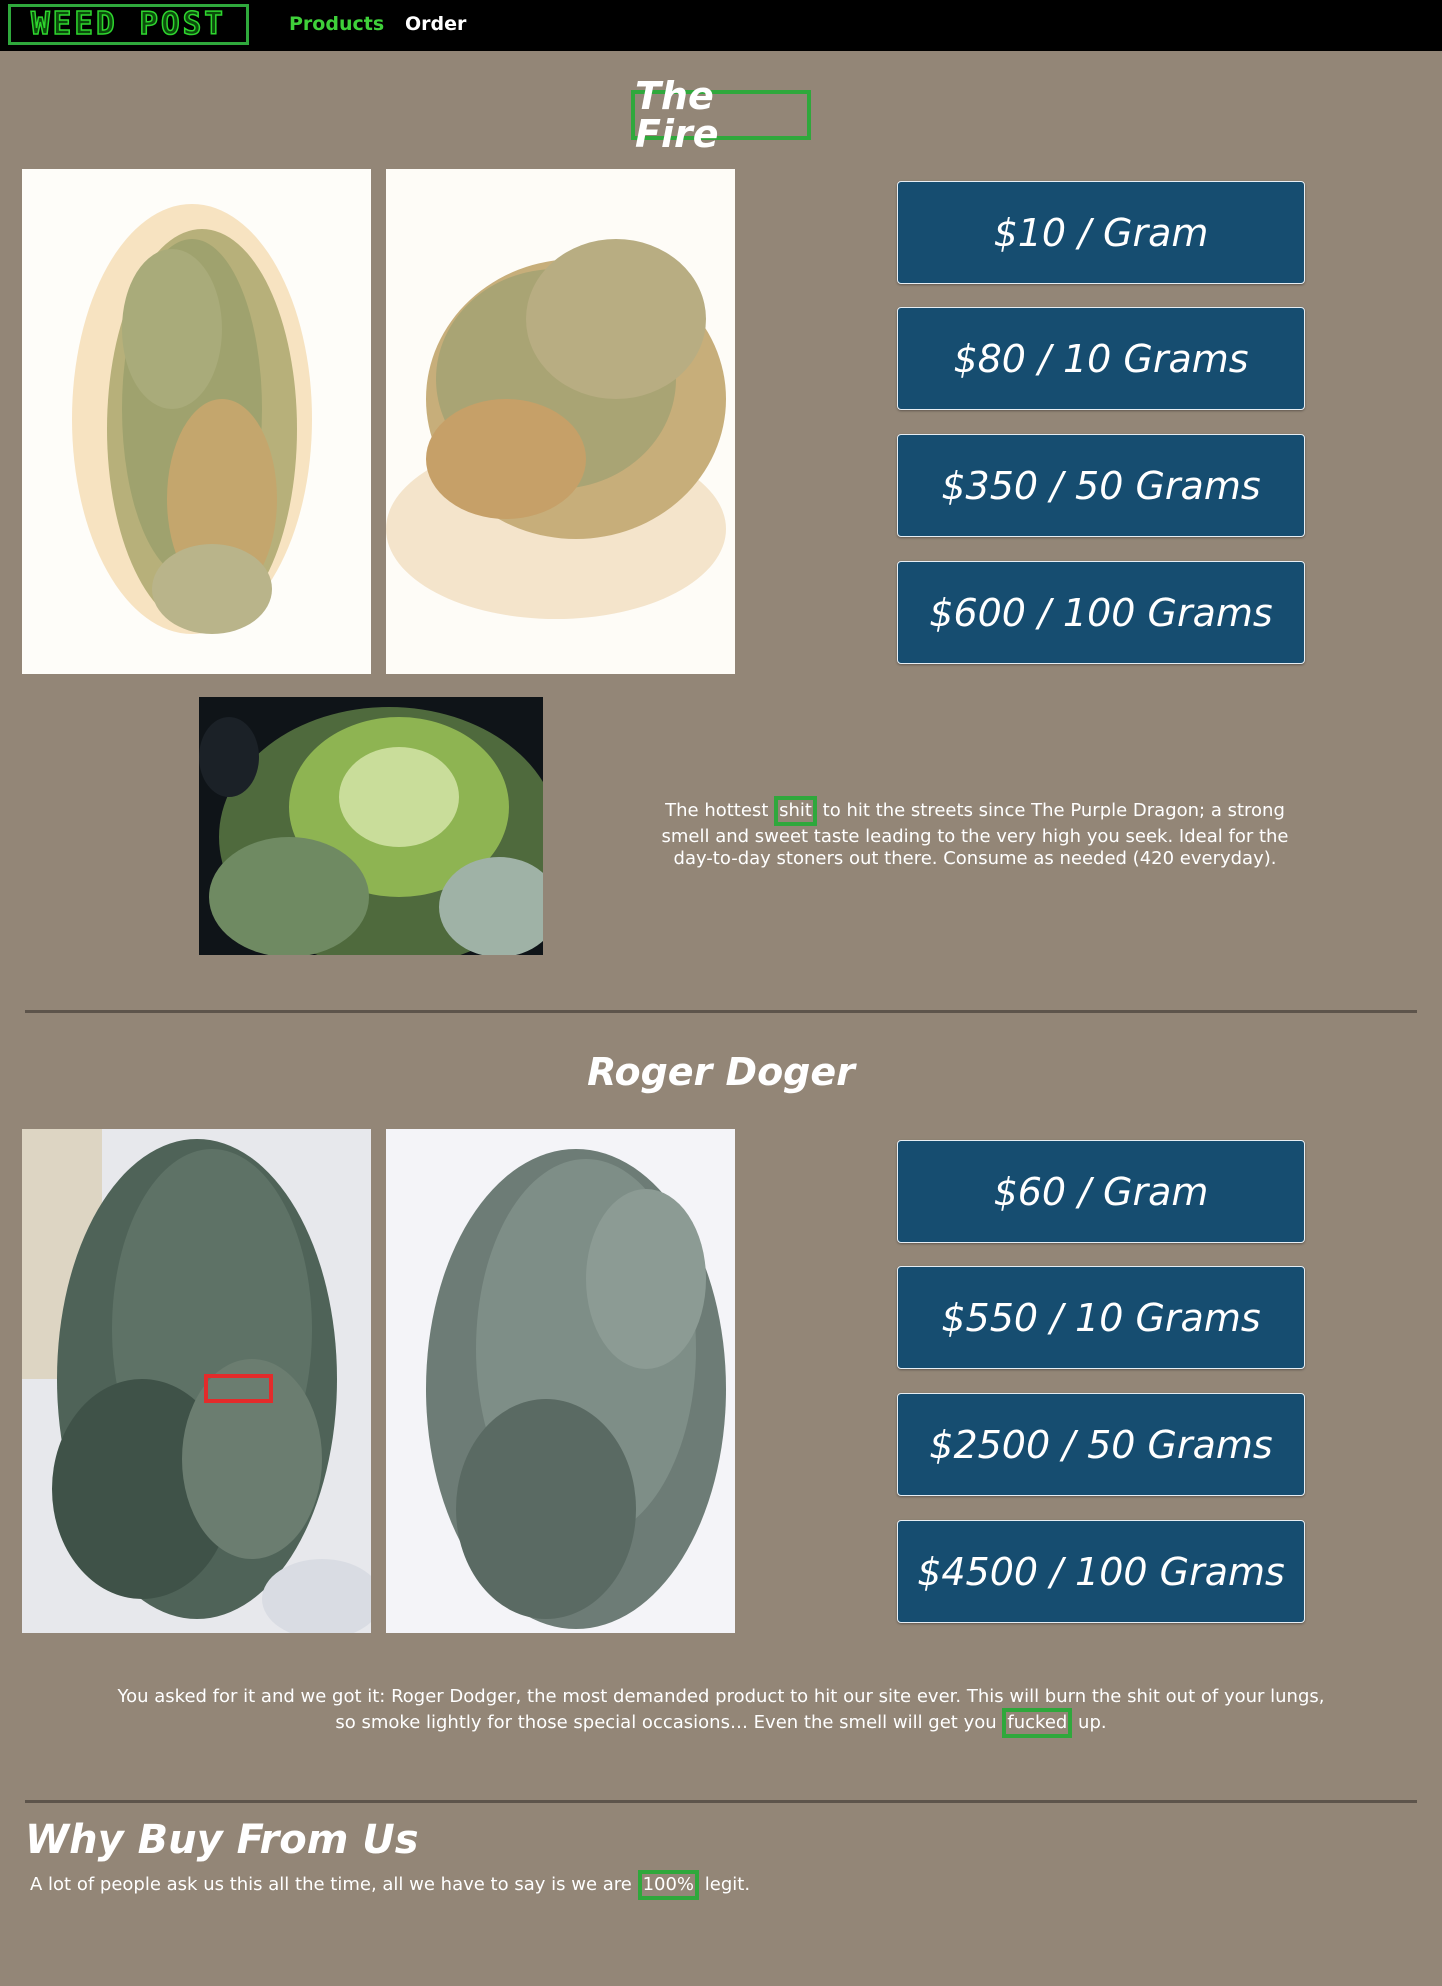 The image size is (1442, 1986). I want to click on product-title-roger-doger: Roger Doger, so click(721, 1072).